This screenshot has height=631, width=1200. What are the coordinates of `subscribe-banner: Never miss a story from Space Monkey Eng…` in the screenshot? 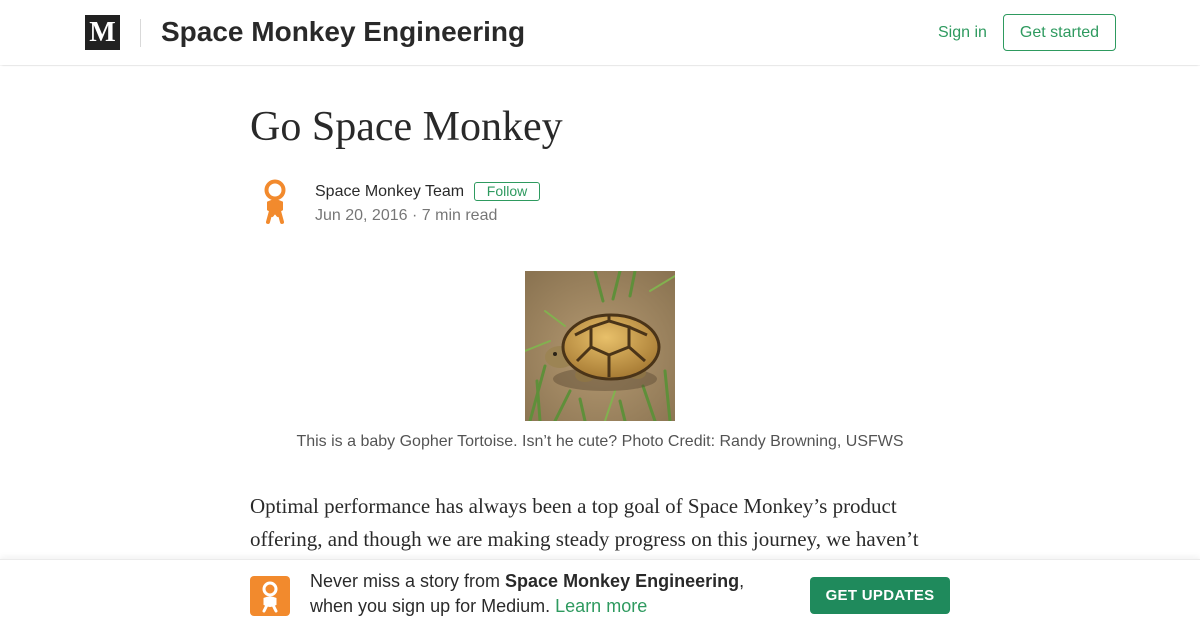 It's located at (600, 595).